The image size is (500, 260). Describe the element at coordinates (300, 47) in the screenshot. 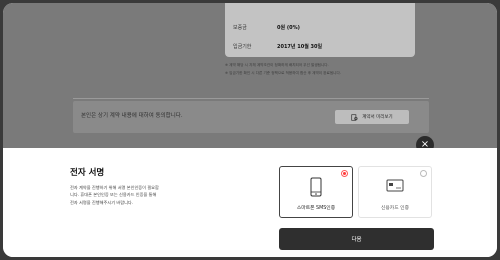

I see `summary-row-value: 2017년 10월 30일` at that location.